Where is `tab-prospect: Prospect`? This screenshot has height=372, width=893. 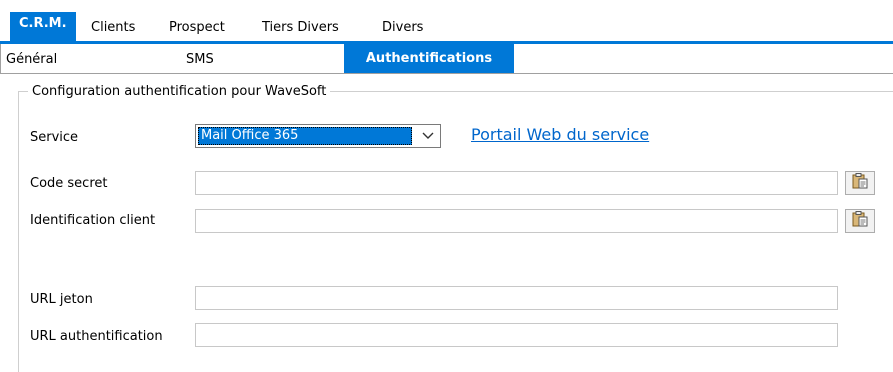
tab-prospect: Prospect is located at coordinates (197, 28).